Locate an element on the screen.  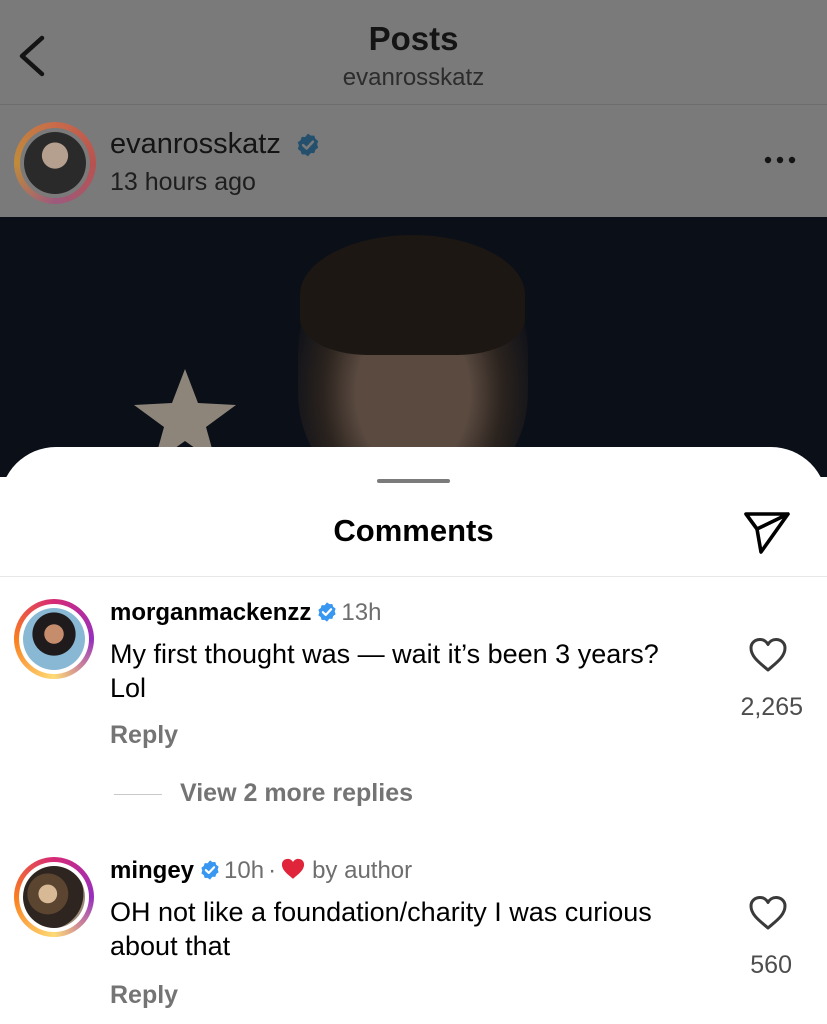
post-author-username-row: evanrosskatz is located at coordinates (215, 144).